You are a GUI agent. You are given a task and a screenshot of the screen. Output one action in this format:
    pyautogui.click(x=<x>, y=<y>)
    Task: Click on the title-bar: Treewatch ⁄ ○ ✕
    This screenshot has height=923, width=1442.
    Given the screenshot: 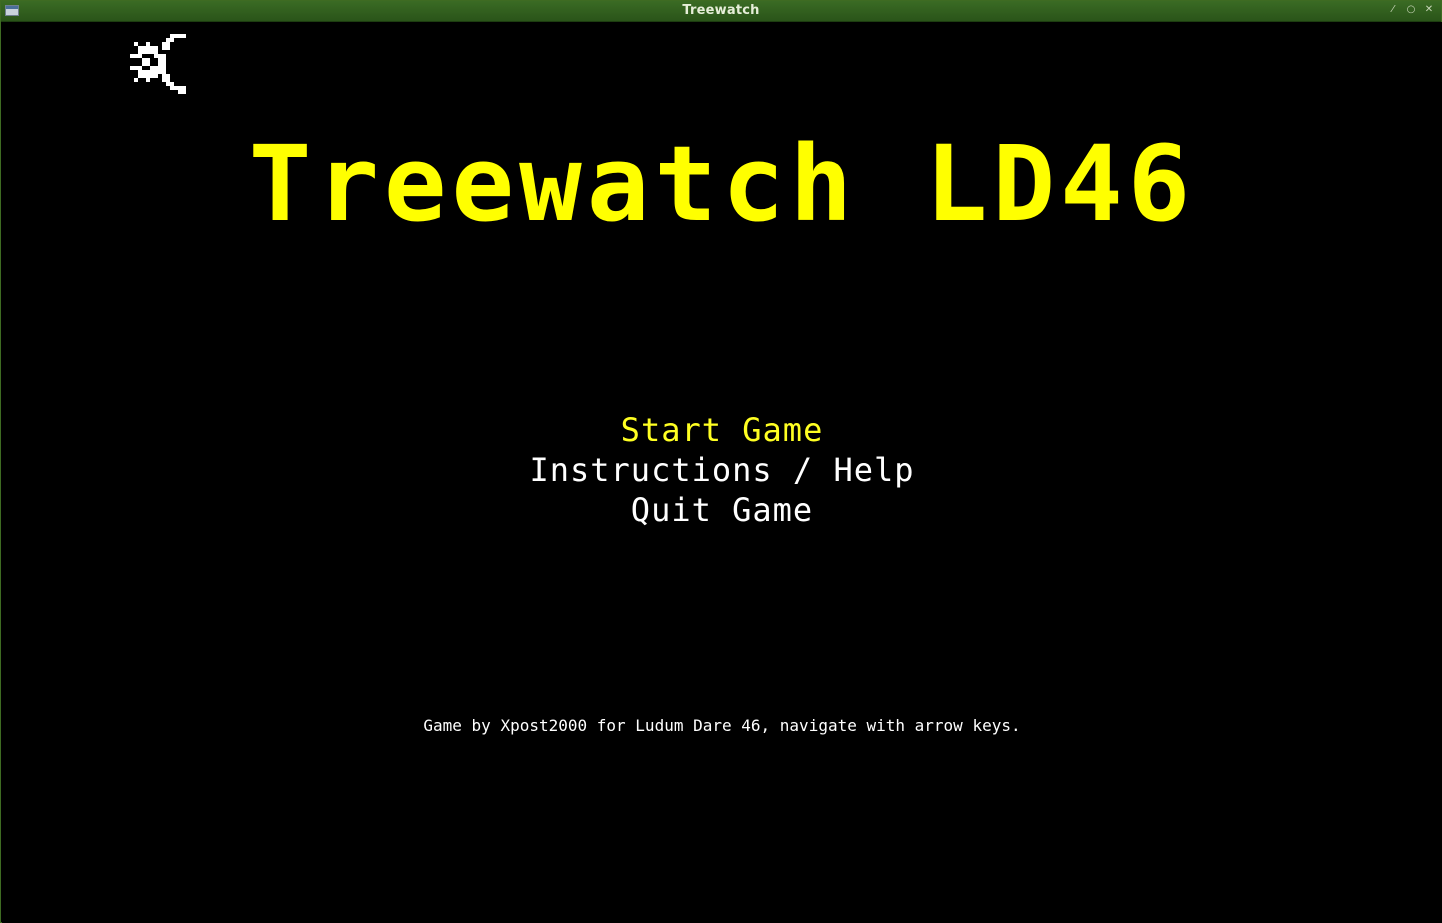 What is the action you would take?
    pyautogui.click(x=721, y=11)
    